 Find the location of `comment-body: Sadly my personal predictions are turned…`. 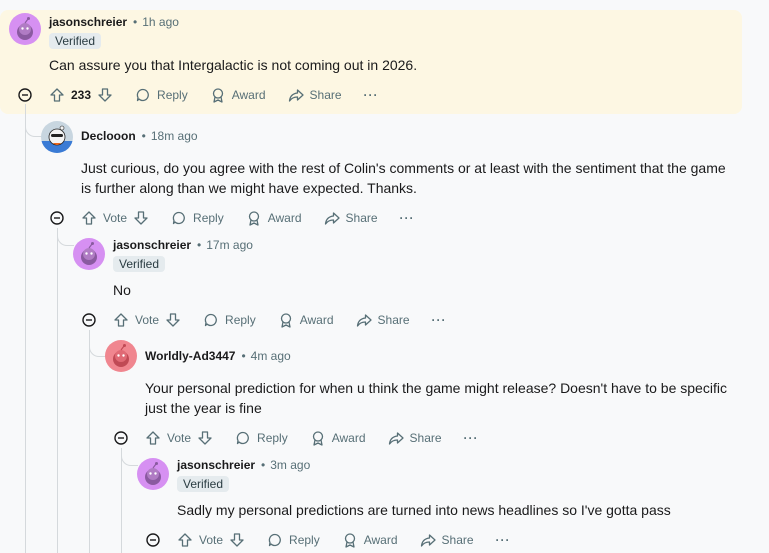

comment-body: Sadly my personal predictions are turned… is located at coordinates (424, 510).